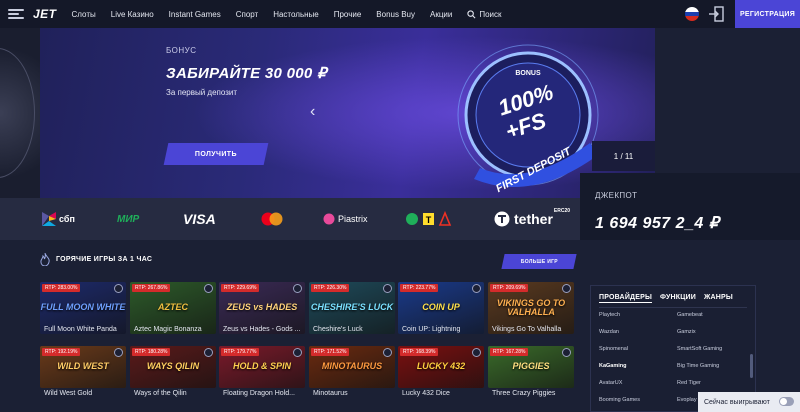 The width and height of the screenshot is (800, 412). What do you see at coordinates (528, 118) in the screenshot?
I see `first-deposit-badge: BONUS 100% +FS FIRST DEPOSIT` at bounding box center [528, 118].